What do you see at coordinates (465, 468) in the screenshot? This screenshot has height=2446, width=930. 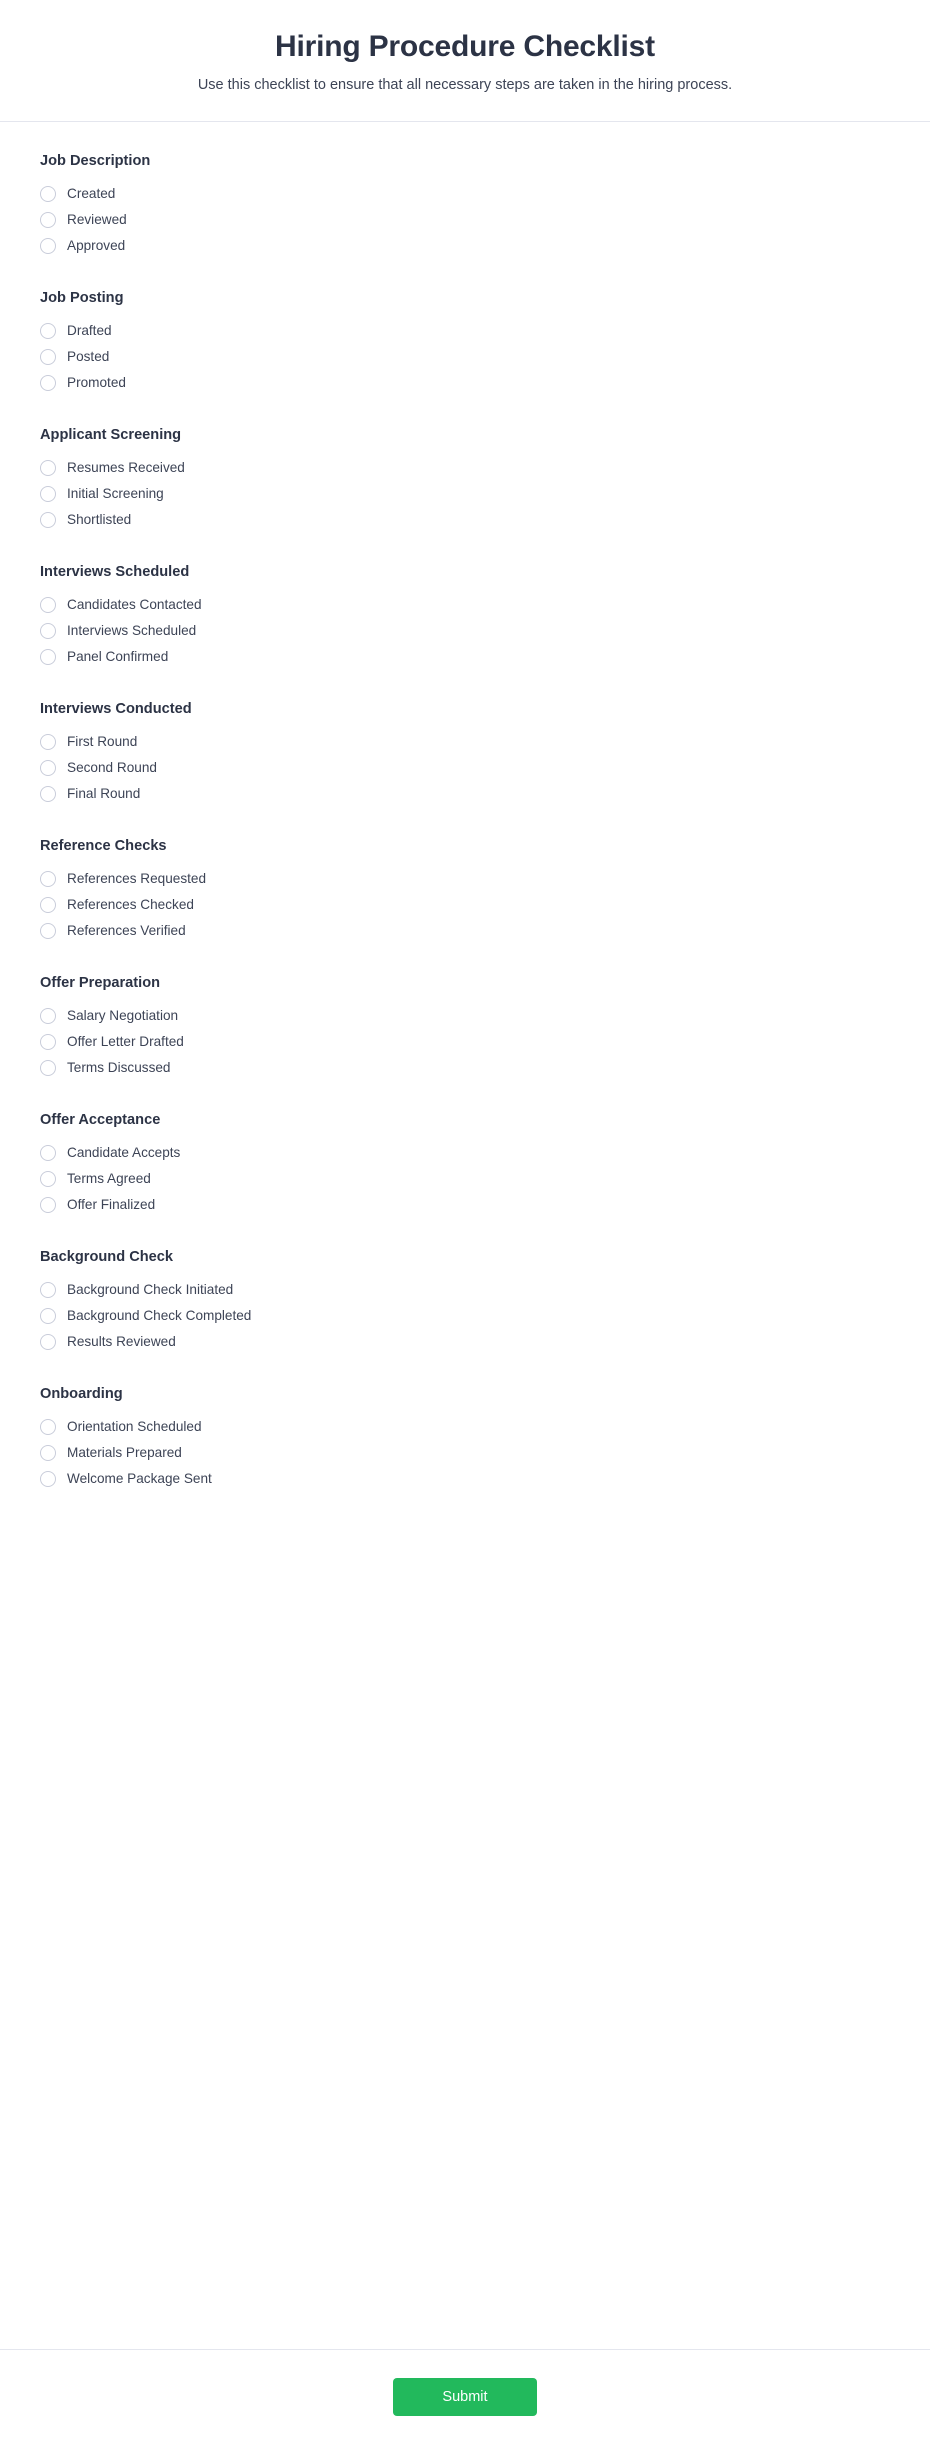 I see `checklist-option: Resumes Received` at bounding box center [465, 468].